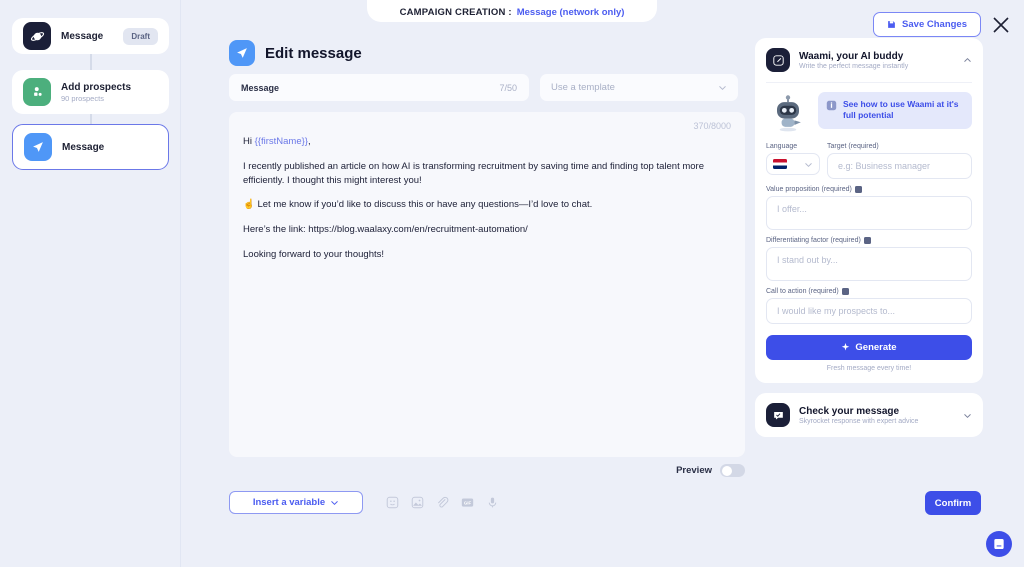  I want to click on gif-icon: GIF, so click(467, 502).